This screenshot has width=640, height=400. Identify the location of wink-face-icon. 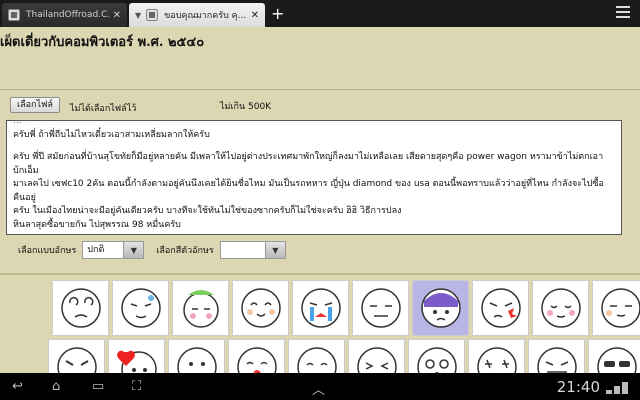
(140, 308).